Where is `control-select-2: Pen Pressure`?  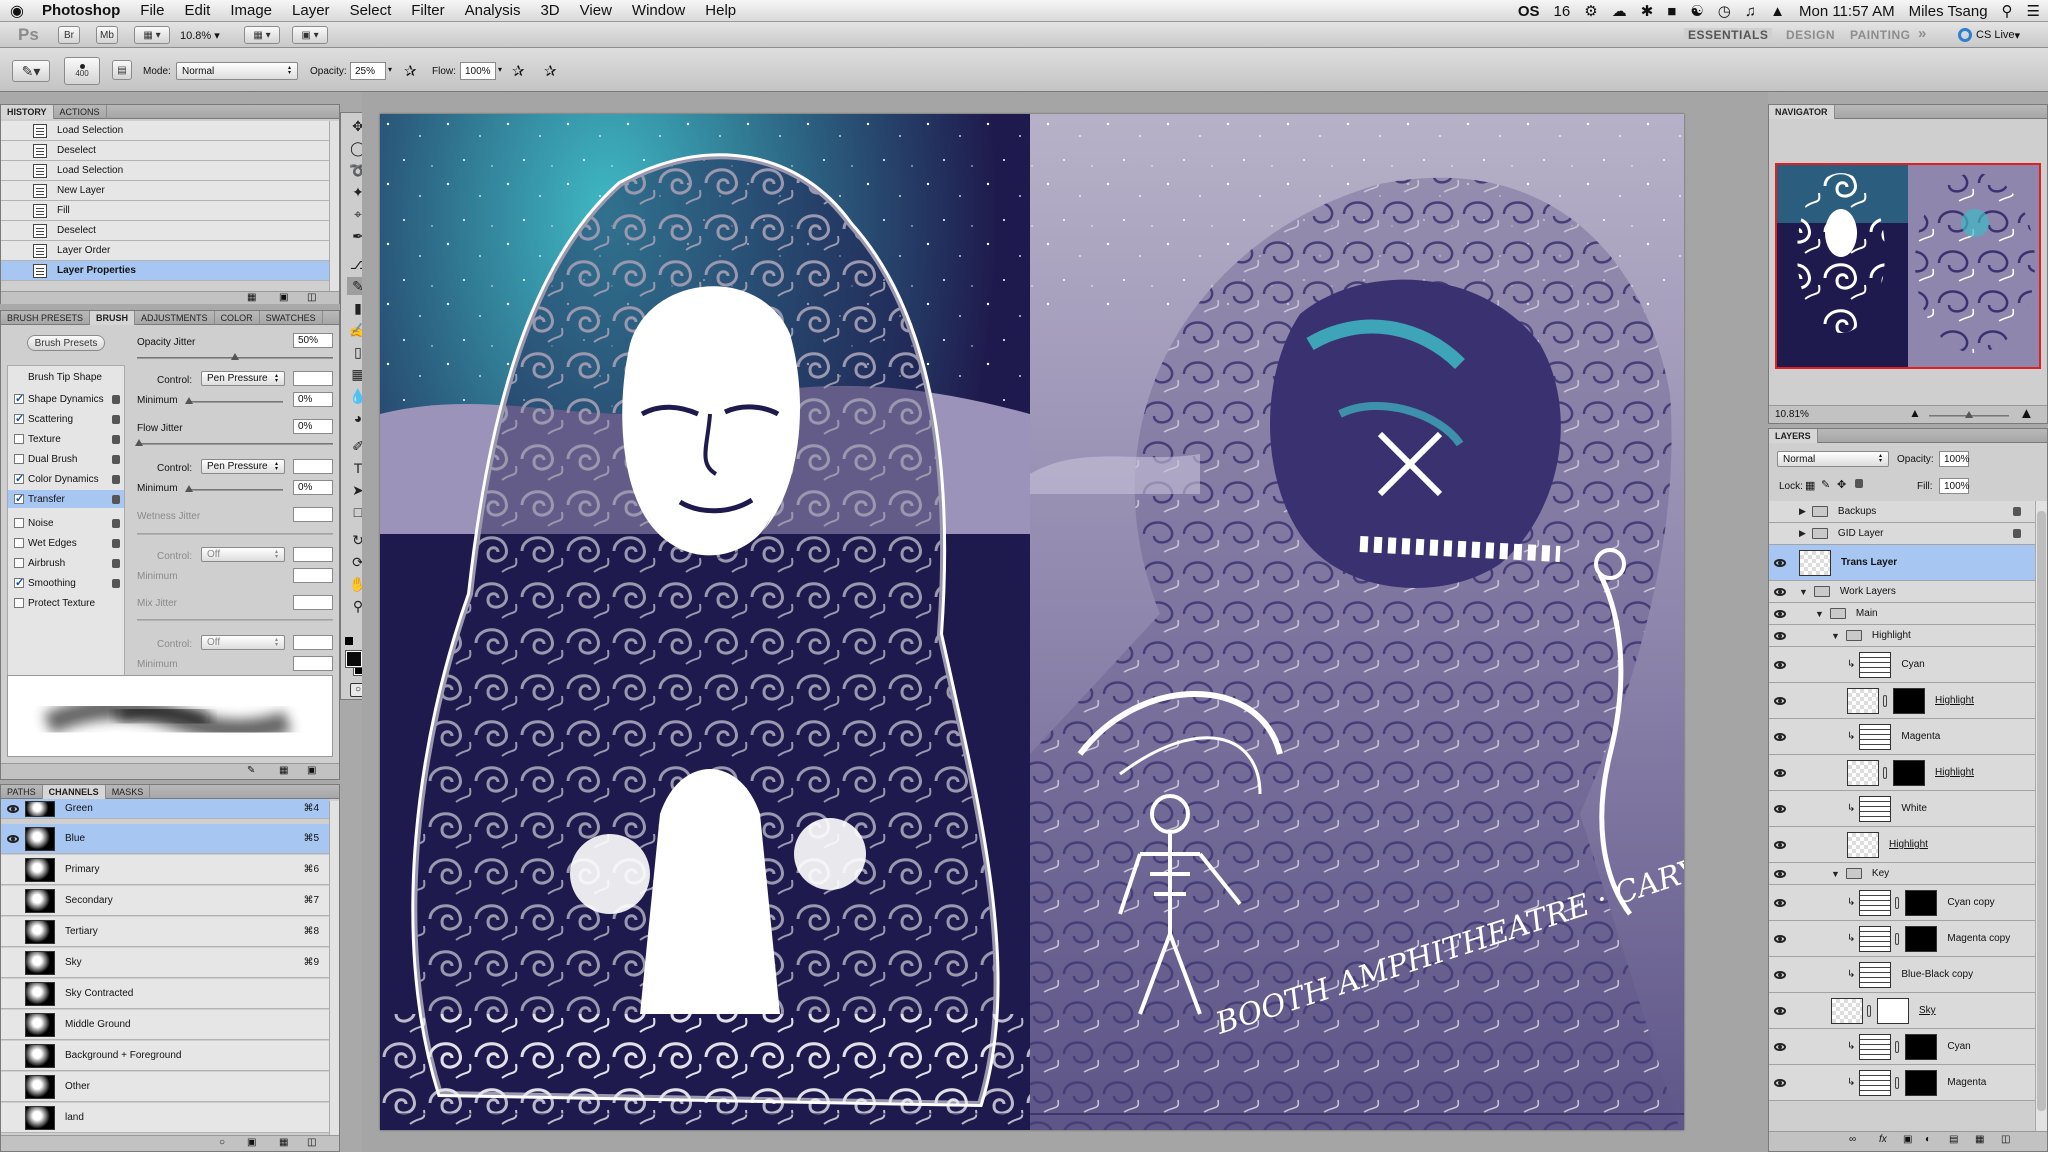 control-select-2: Pen Pressure is located at coordinates (243, 466).